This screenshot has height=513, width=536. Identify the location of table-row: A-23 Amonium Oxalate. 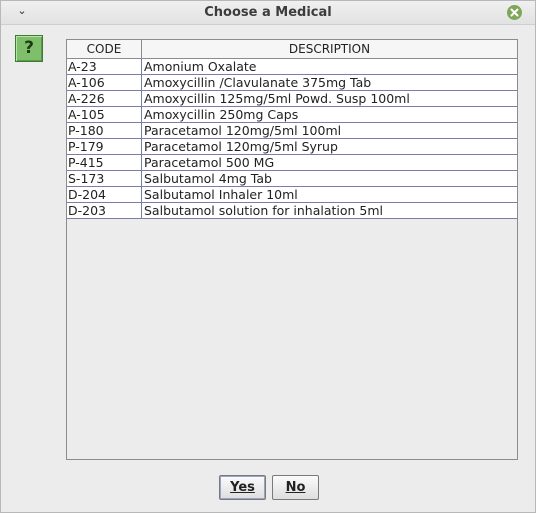
(292, 67).